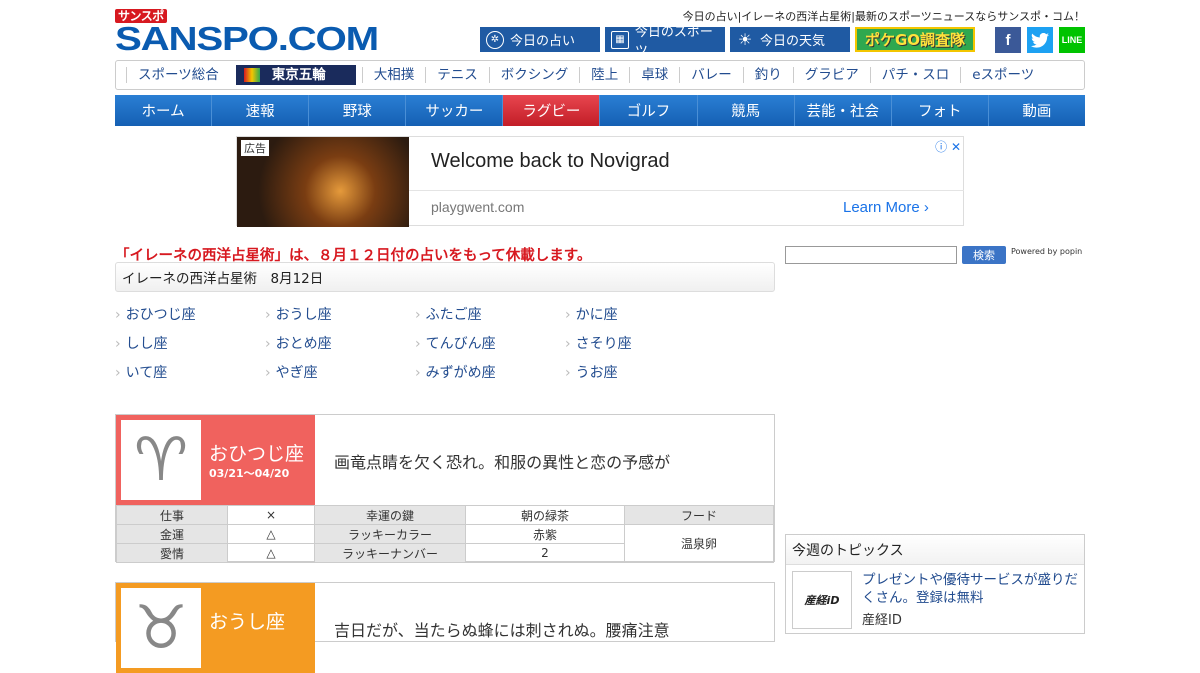 The height and width of the screenshot is (673, 1200). I want to click on subnav-athletics: 陸上, so click(604, 75).